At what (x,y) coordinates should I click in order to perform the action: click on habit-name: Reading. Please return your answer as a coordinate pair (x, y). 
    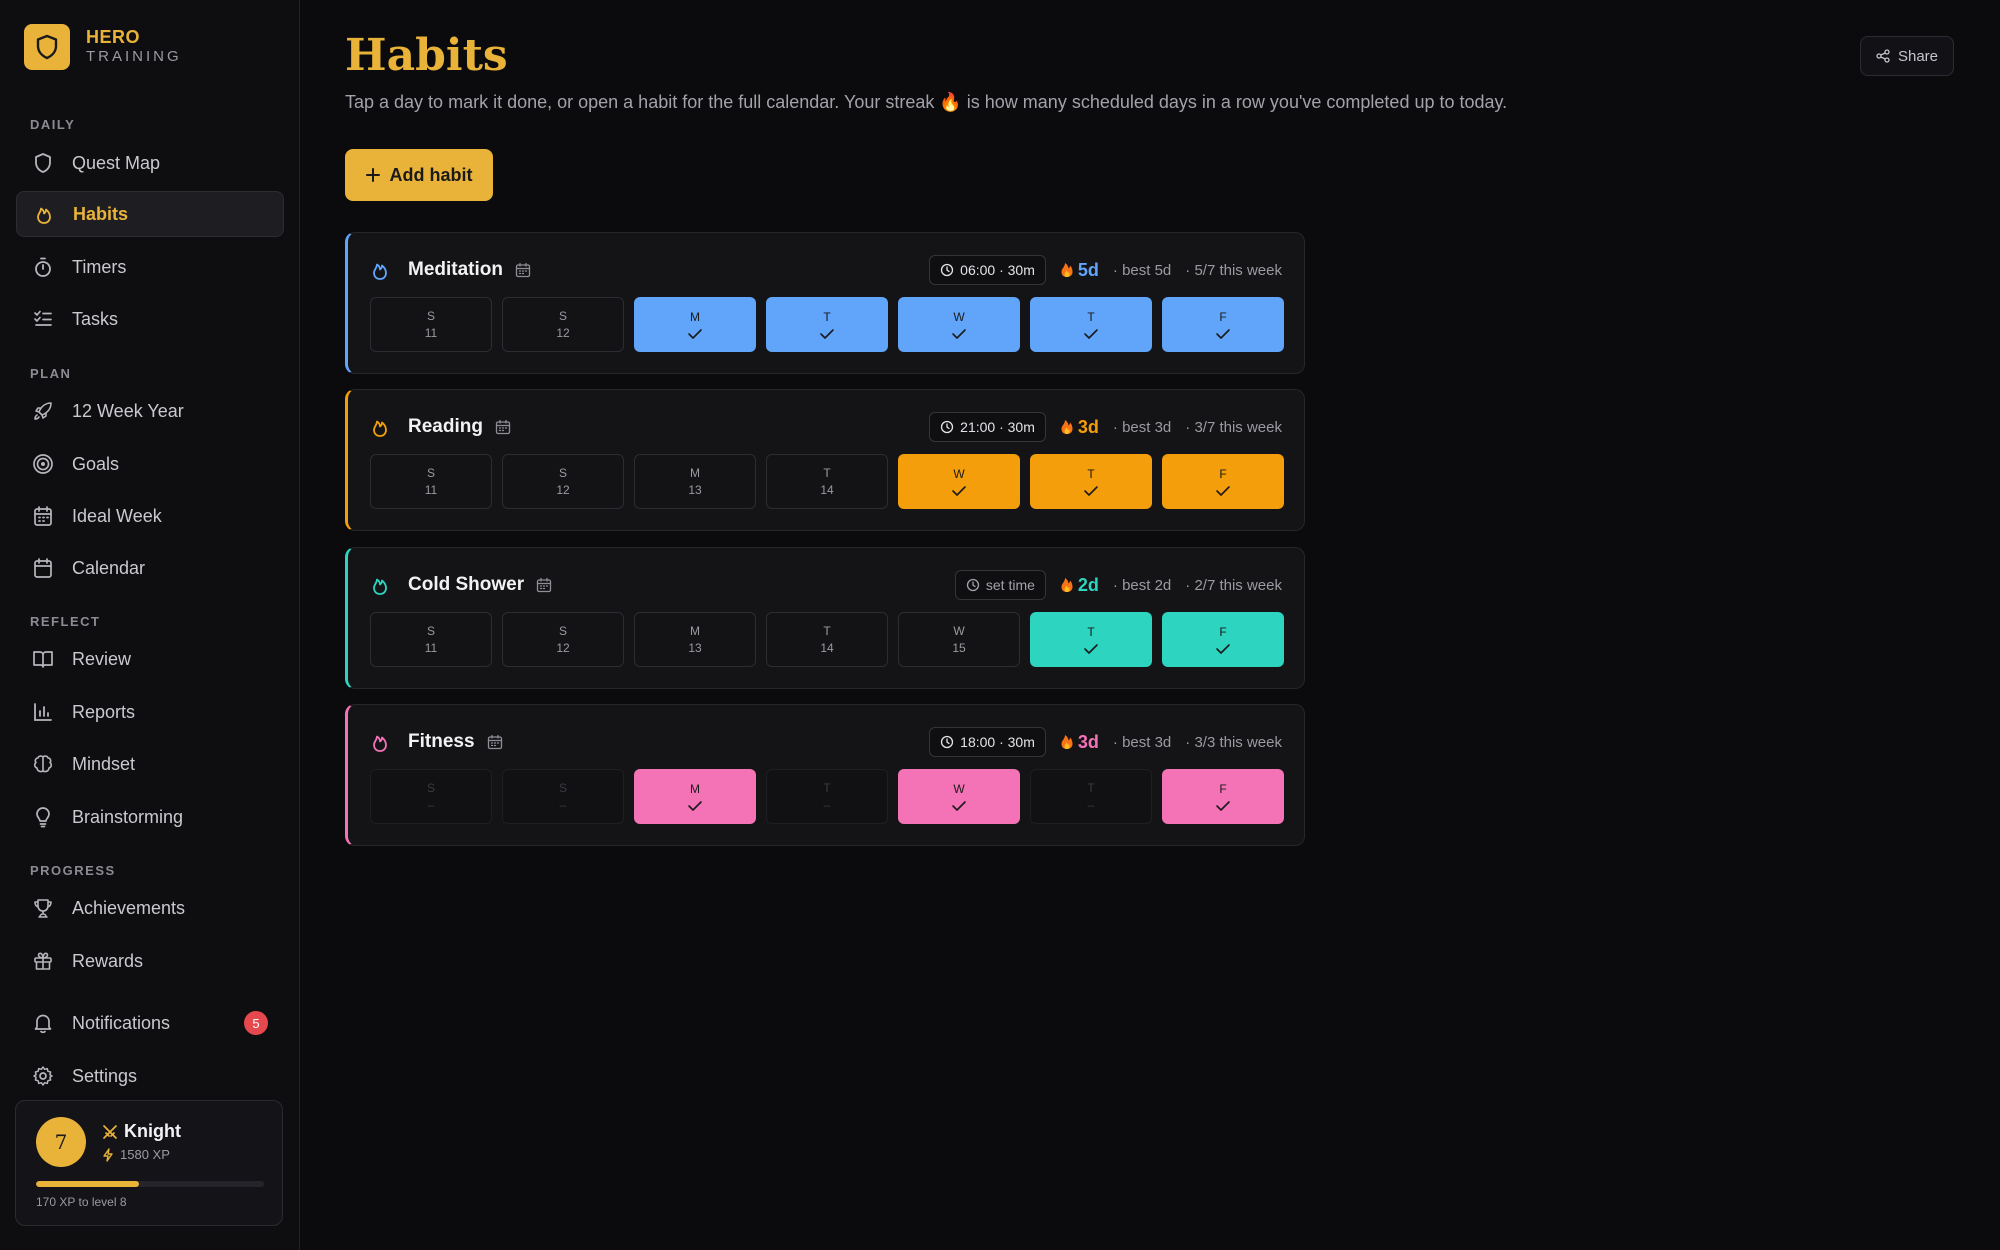
    Looking at the image, I should click on (459, 427).